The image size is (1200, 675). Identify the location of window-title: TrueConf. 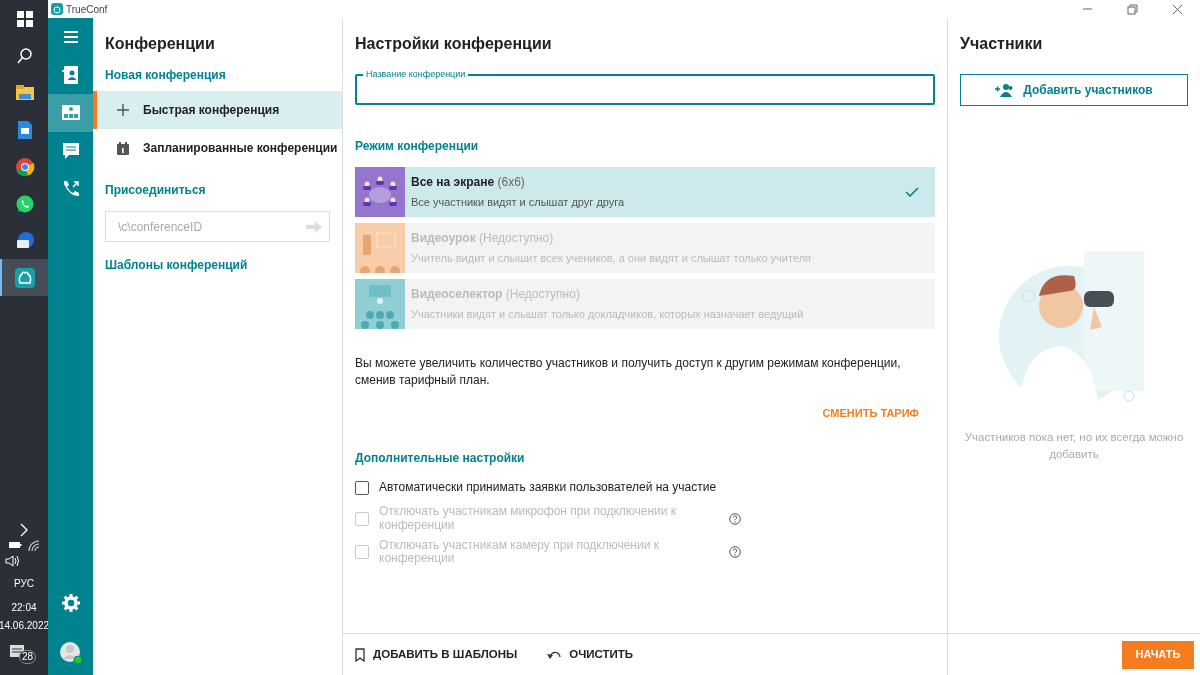
(87, 9).